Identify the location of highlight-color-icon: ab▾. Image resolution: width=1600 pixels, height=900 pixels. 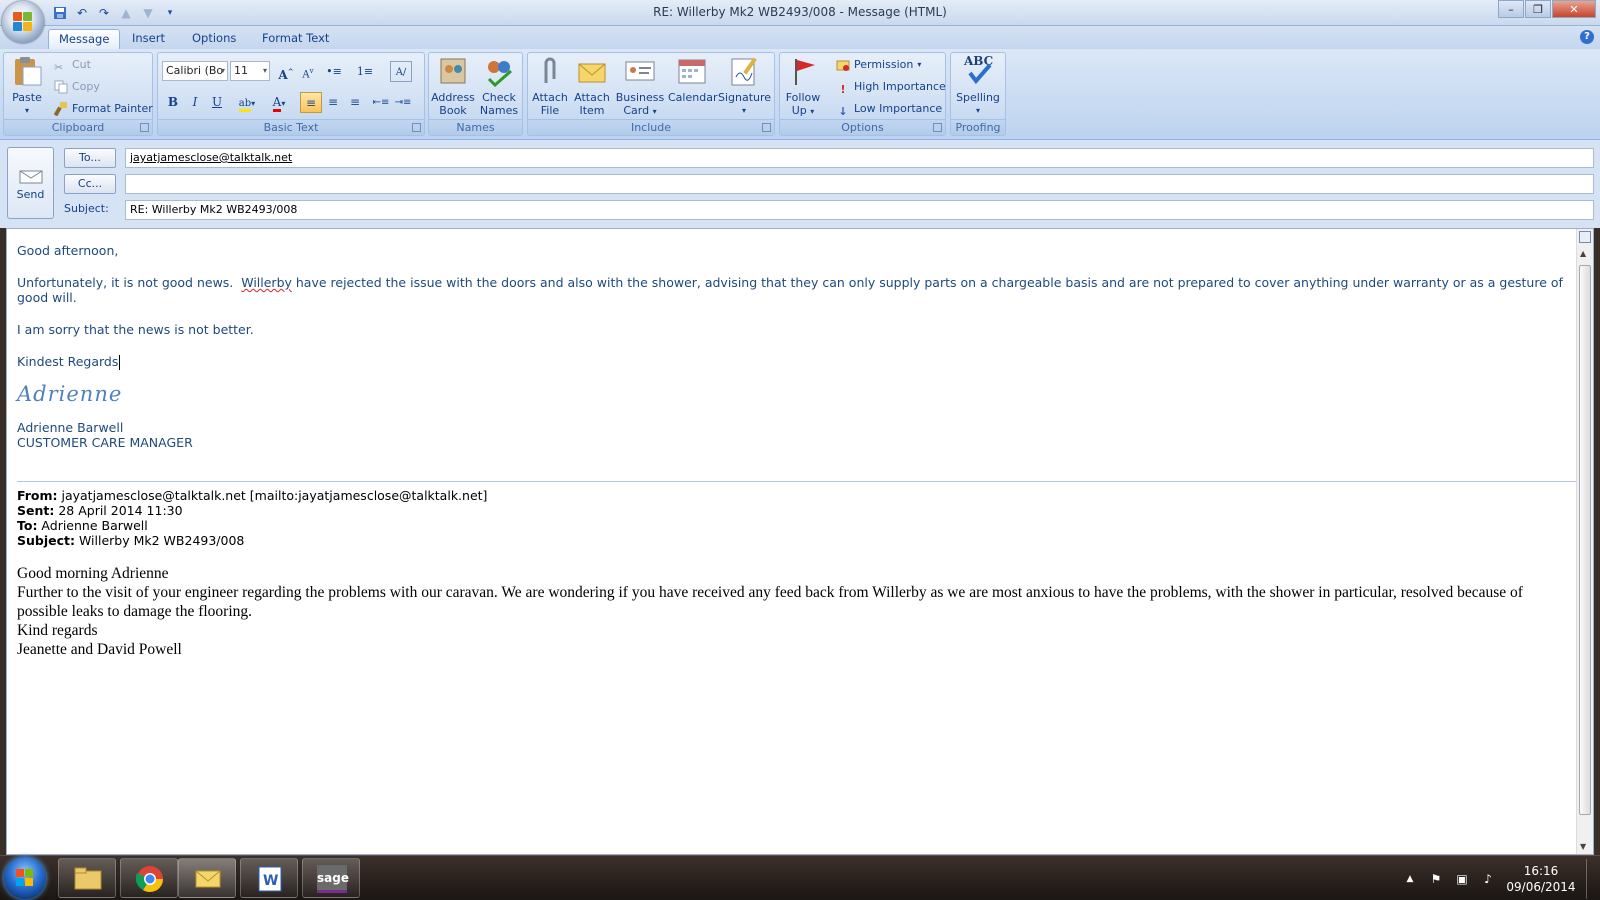
(247, 102).